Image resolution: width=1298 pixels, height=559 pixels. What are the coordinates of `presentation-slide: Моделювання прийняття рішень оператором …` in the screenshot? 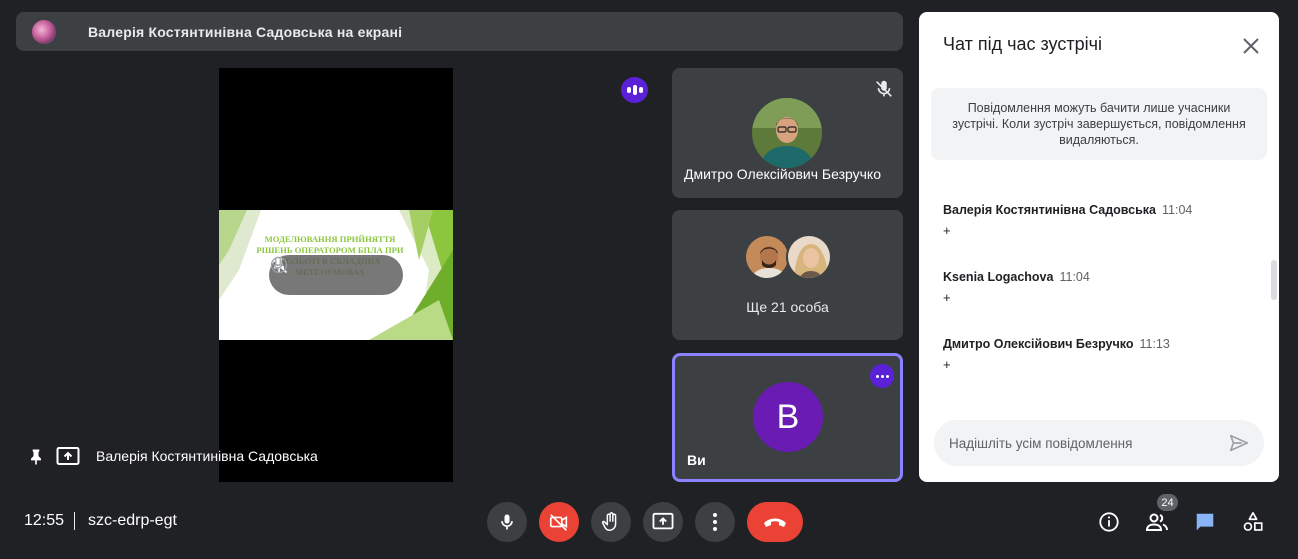 It's located at (336, 275).